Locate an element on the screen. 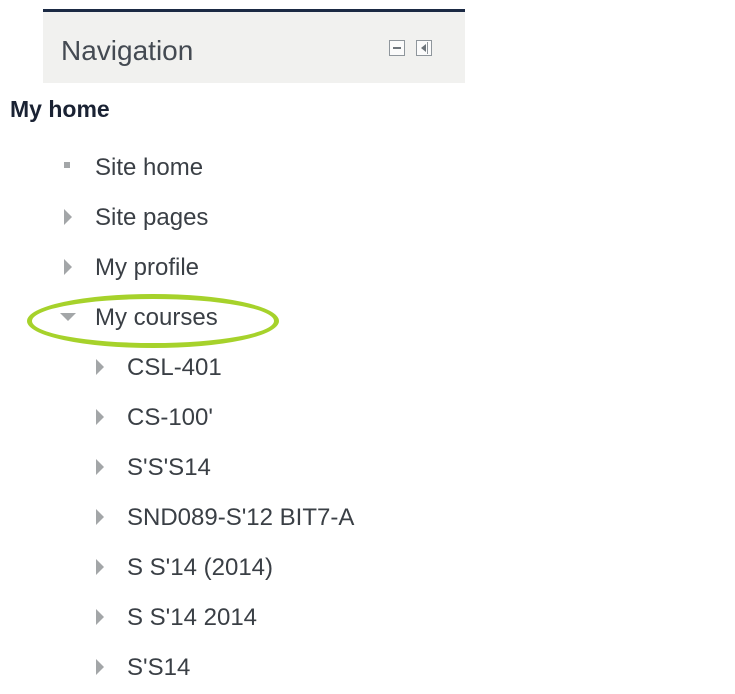  dock-icon is located at coordinates (424, 48).